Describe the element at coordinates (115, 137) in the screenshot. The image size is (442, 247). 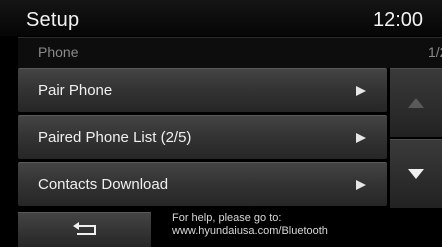
I see `menu-item-label: Paired Phone List (2/5)` at that location.